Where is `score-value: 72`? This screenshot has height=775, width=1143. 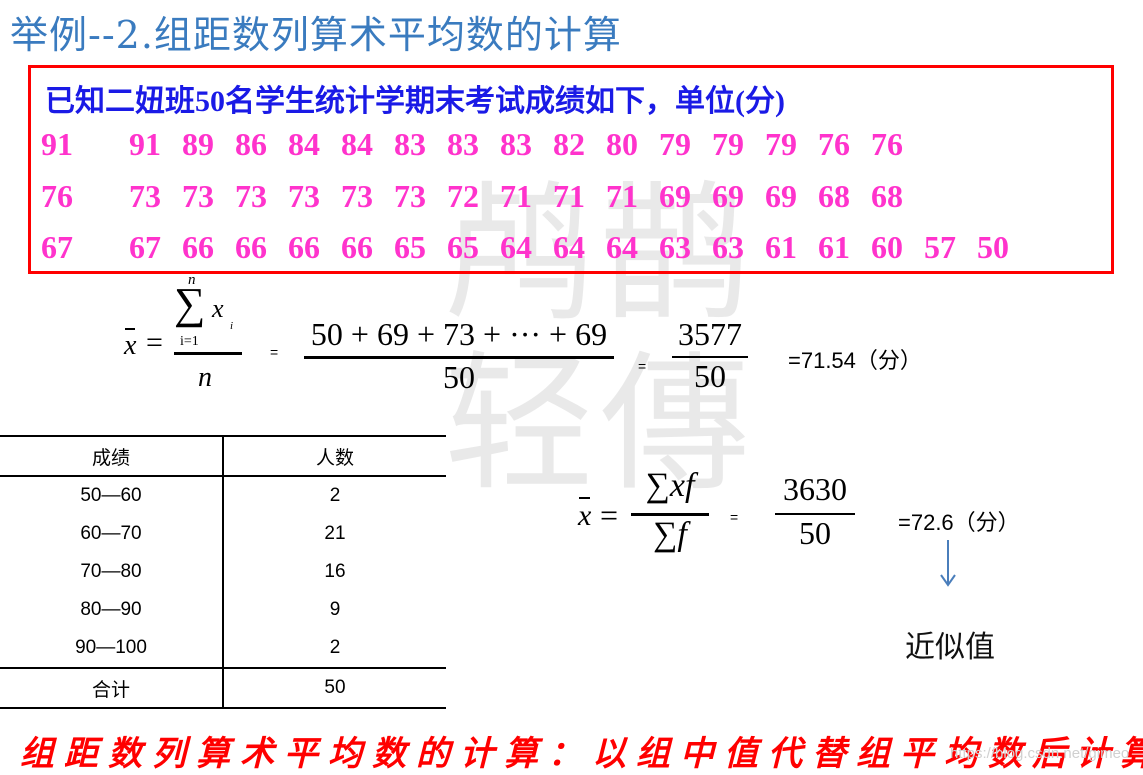
score-value: 72 is located at coordinates (463, 196).